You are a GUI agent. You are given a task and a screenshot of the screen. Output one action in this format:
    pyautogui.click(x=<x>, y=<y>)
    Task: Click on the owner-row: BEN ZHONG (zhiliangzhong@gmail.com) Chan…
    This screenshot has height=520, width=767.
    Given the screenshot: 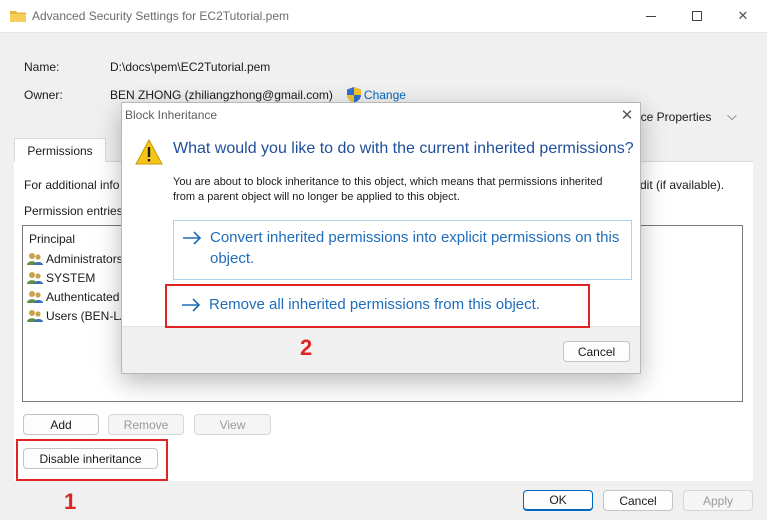 What is the action you would take?
    pyautogui.click(x=258, y=95)
    